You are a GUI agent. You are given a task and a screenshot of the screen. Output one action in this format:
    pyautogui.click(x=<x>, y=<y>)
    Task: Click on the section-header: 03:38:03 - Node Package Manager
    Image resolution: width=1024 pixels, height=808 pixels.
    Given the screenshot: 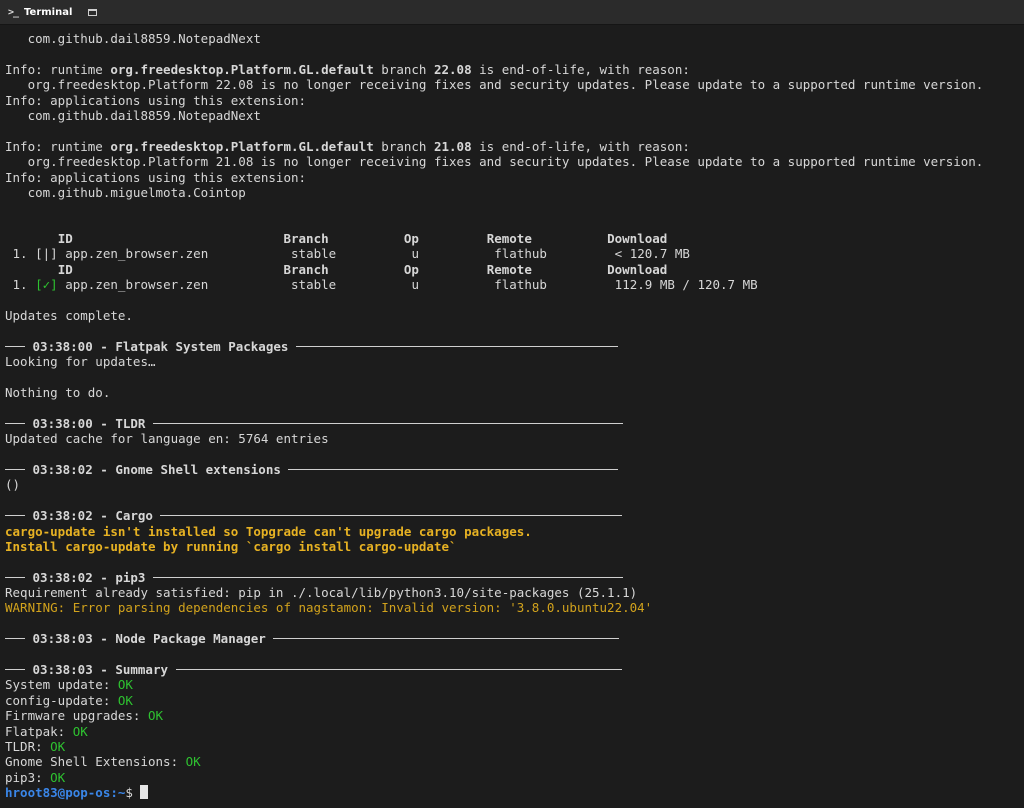 What is the action you would take?
    pyautogui.click(x=514, y=638)
    